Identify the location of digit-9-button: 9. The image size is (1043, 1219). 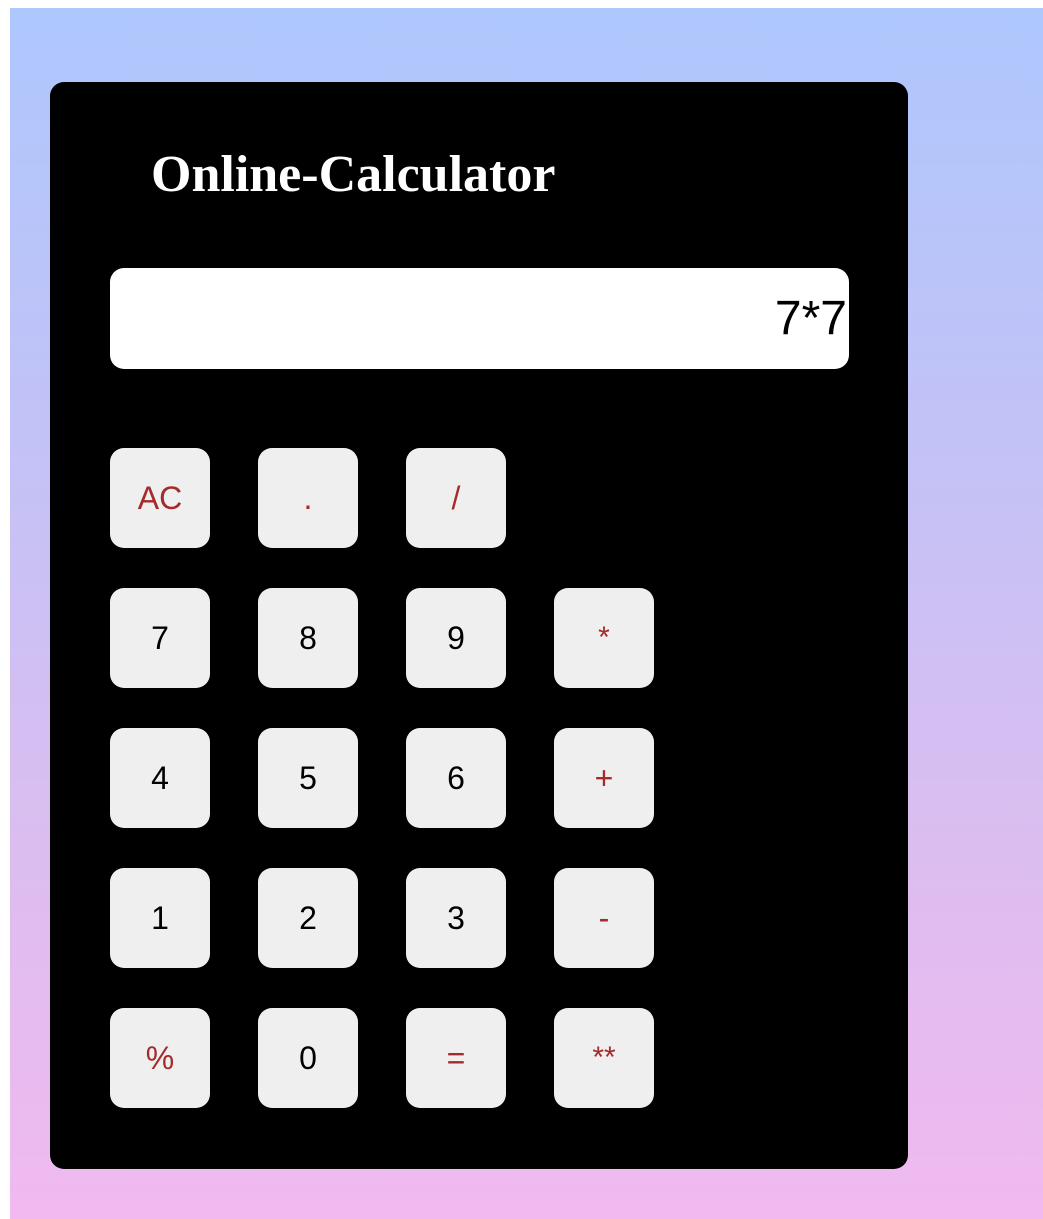
(456, 638).